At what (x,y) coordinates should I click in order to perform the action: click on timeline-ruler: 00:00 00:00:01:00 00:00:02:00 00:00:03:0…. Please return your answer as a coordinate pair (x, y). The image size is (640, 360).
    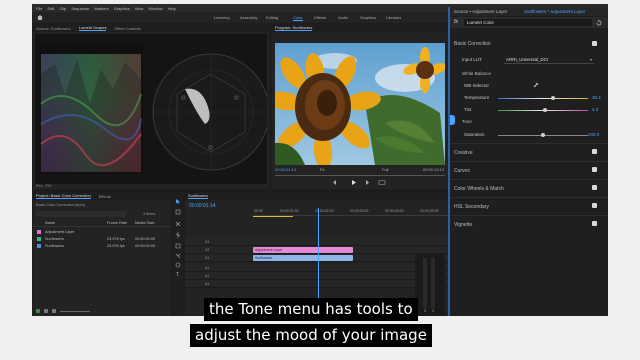
    Looking at the image, I should click on (350, 212).